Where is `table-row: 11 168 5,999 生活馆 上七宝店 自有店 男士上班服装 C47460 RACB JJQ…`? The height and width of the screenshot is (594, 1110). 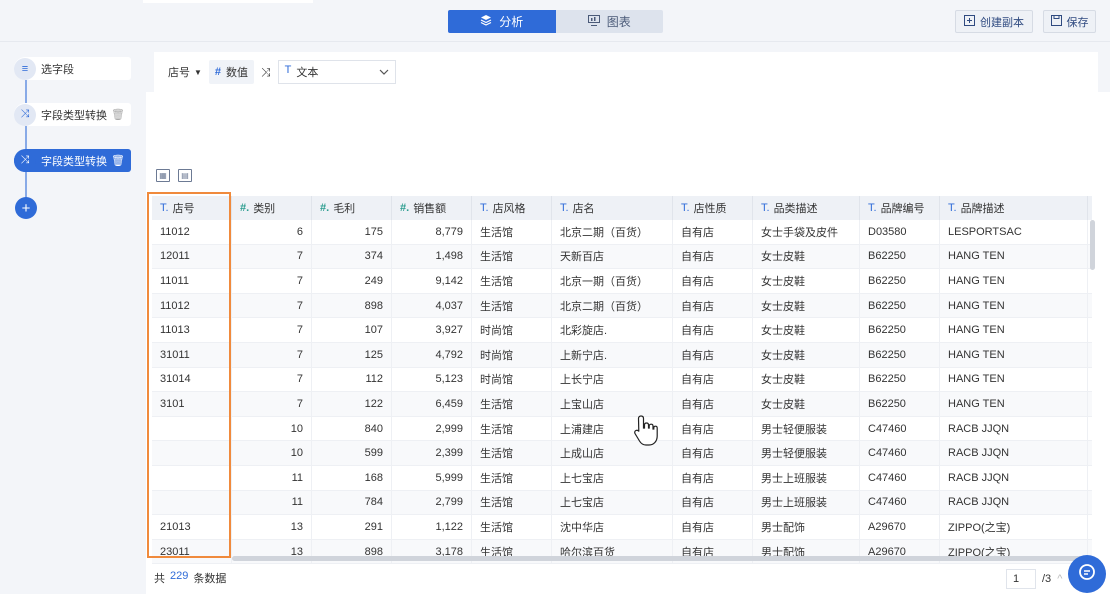
table-row: 11 168 5,999 生活馆 上七宝店 自有店 男士上班服装 C47460 RACB JJQ… is located at coordinates (622, 478).